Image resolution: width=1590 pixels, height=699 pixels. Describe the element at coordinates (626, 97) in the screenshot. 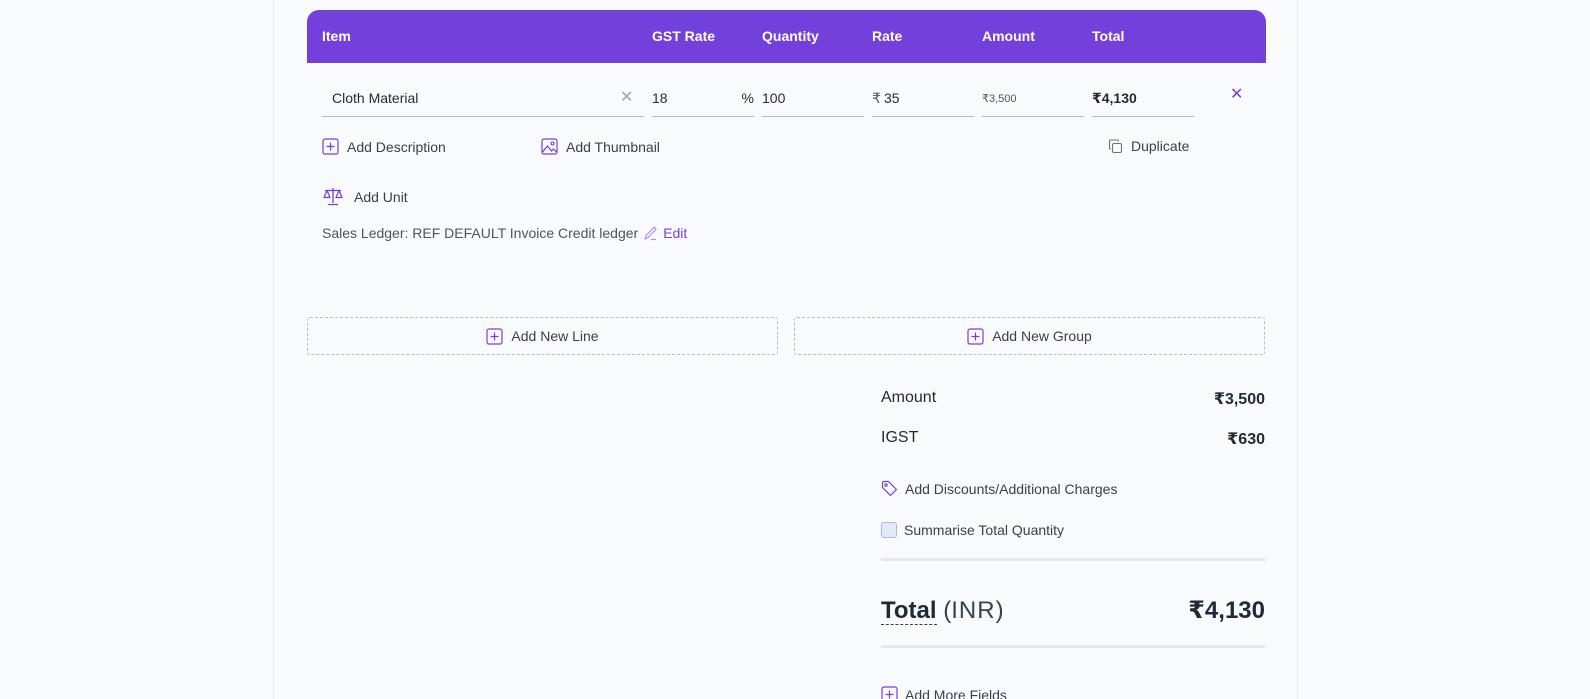

I see `clear-item-icon: ✕` at that location.